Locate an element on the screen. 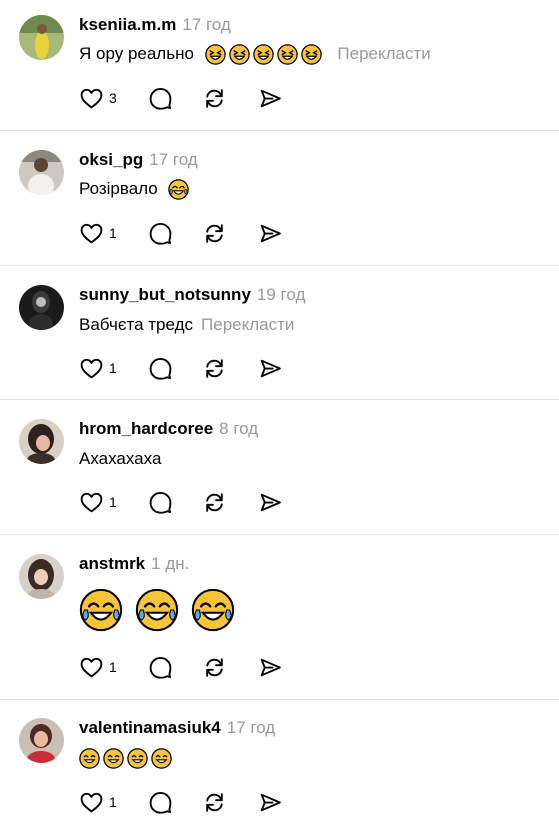  comment-text: Я ору реально Перекласти is located at coordinates (255, 54).